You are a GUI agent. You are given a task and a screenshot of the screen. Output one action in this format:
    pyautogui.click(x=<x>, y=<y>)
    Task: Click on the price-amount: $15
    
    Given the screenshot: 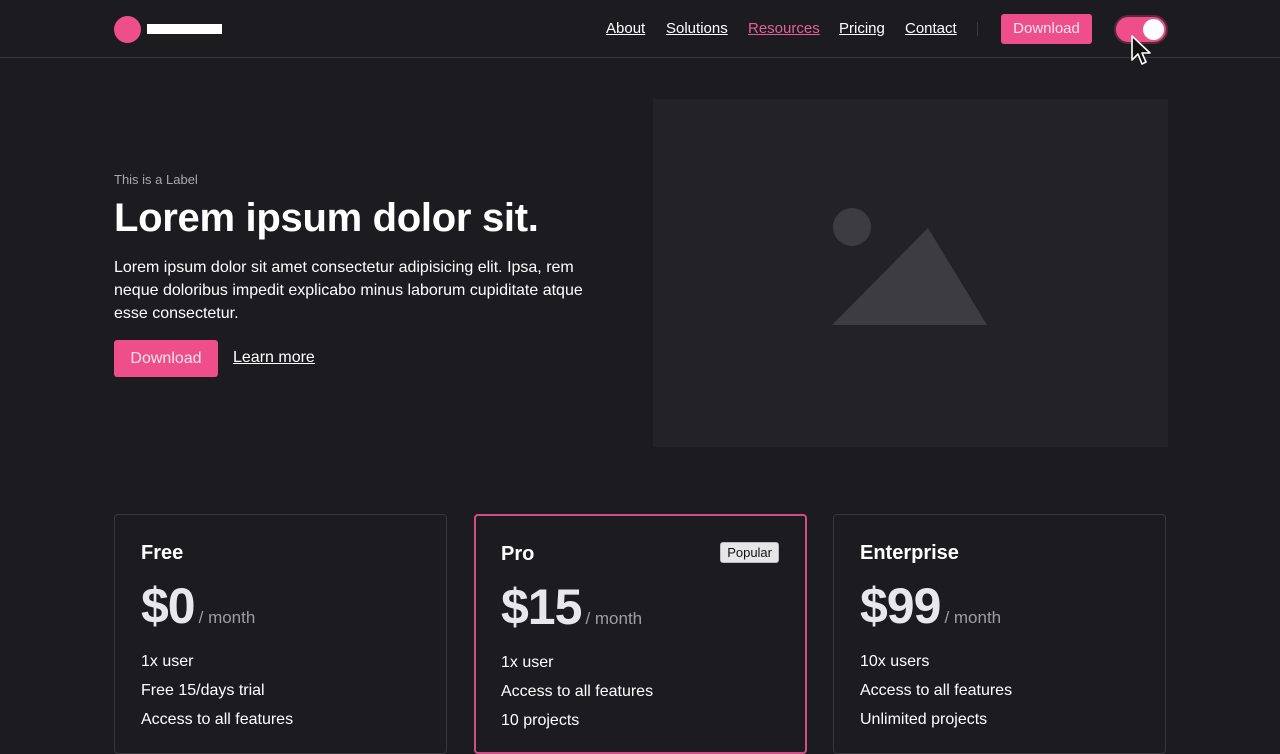 What is the action you would take?
    pyautogui.click(x=541, y=607)
    